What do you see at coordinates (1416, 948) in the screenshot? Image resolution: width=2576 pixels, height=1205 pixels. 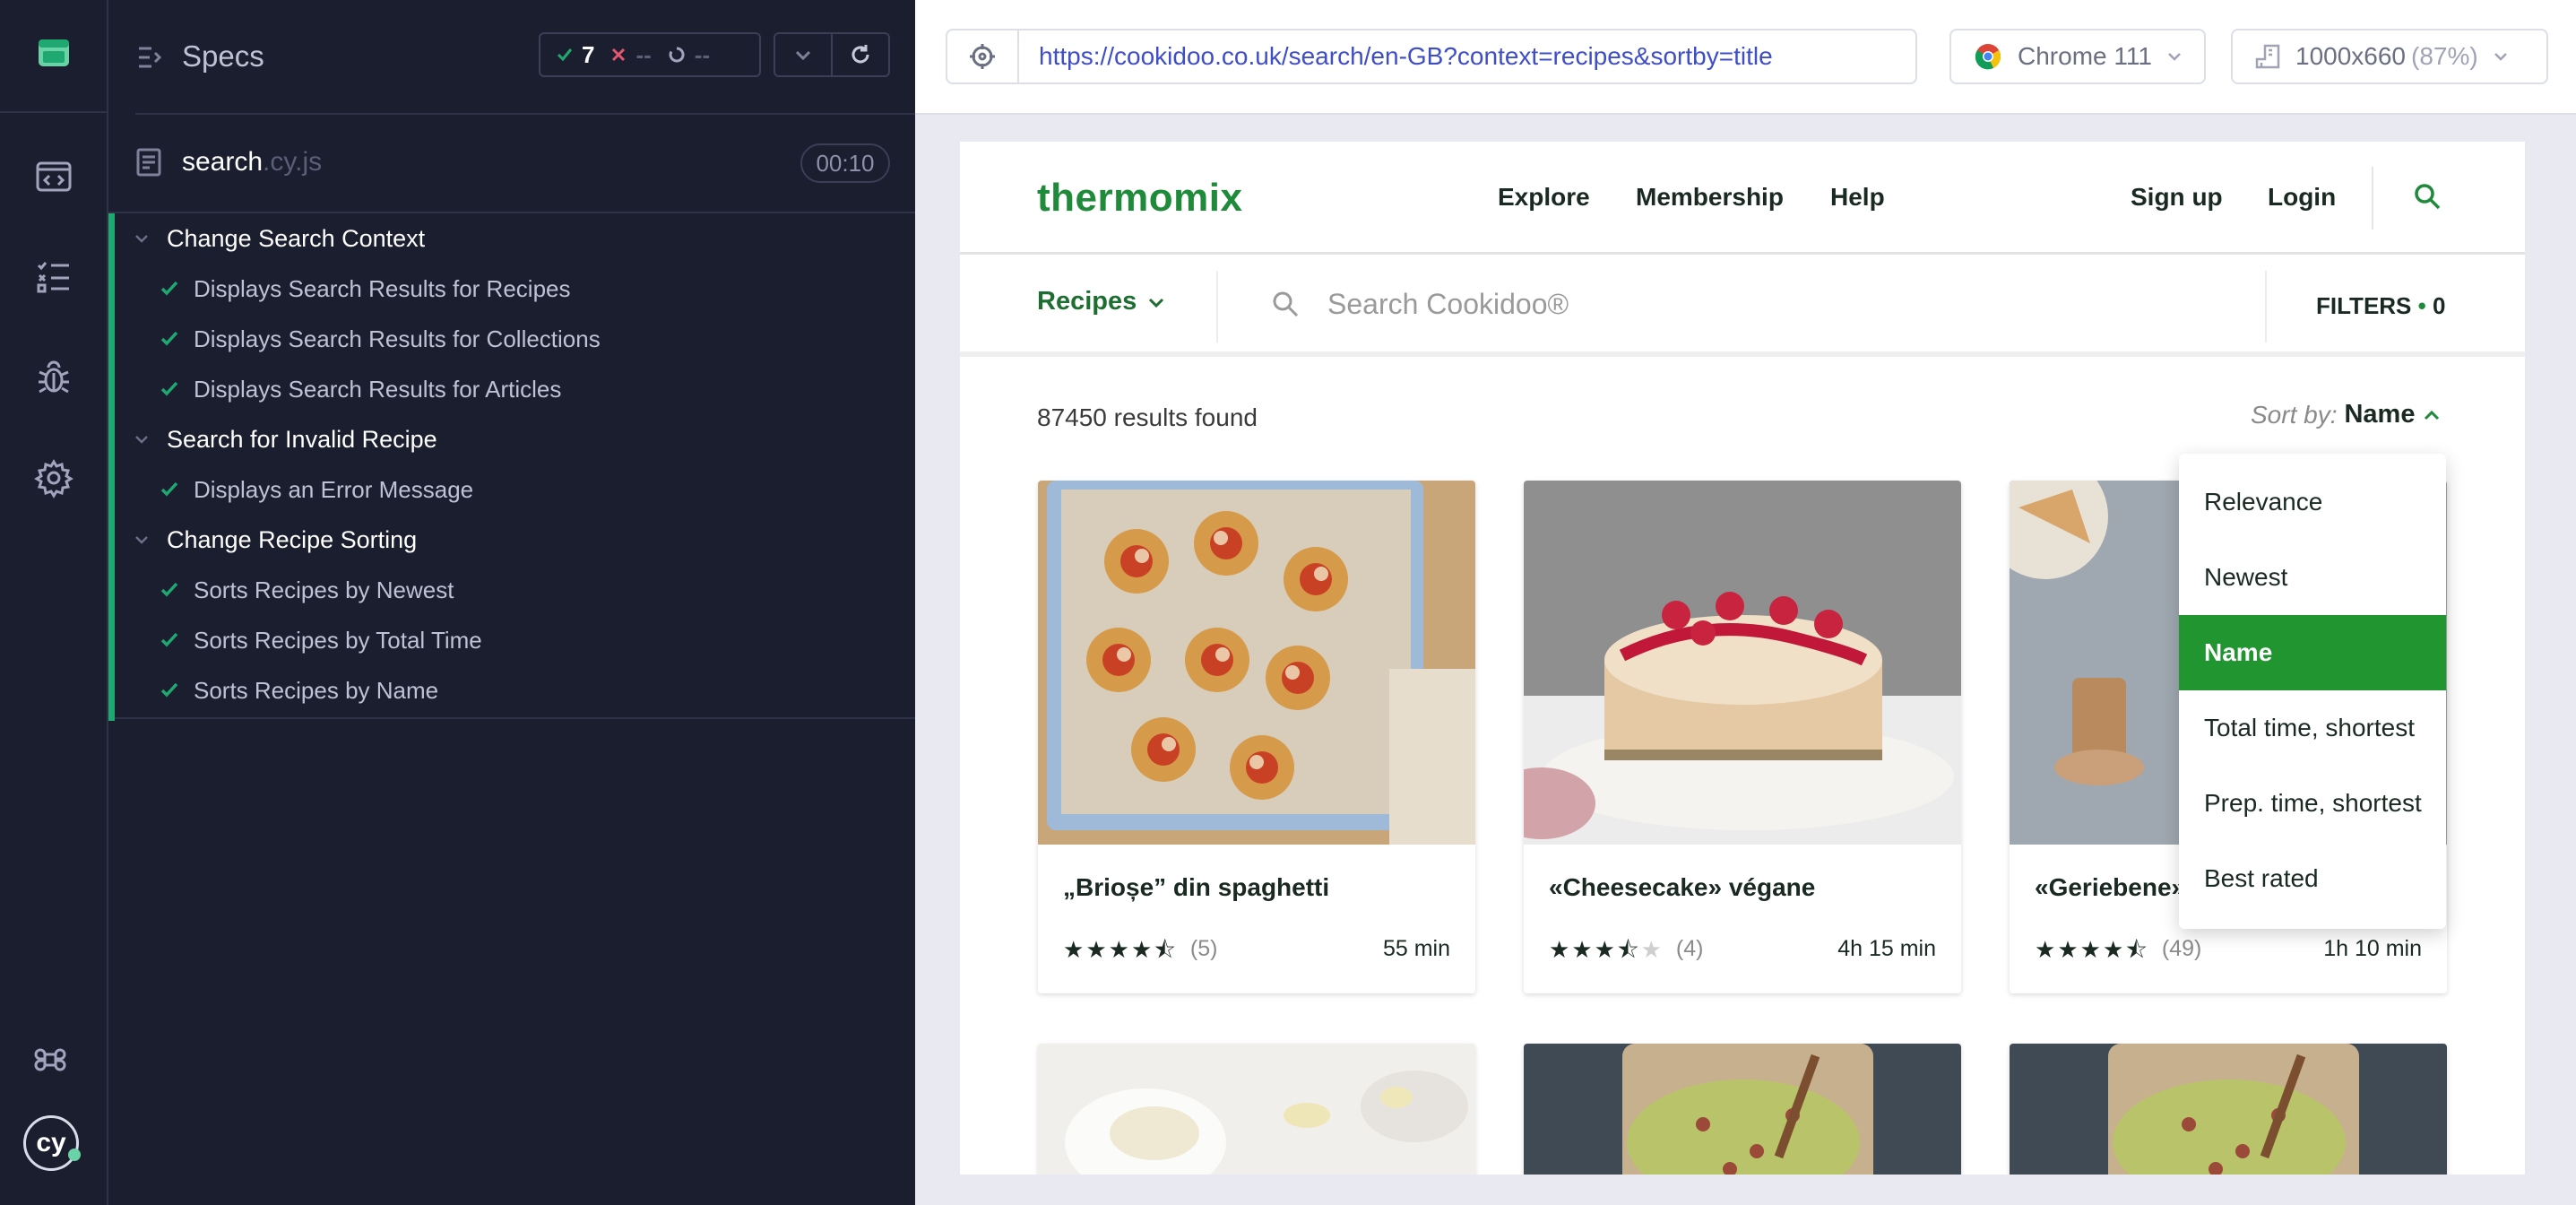 I see `recipe-time: 55 min` at bounding box center [1416, 948].